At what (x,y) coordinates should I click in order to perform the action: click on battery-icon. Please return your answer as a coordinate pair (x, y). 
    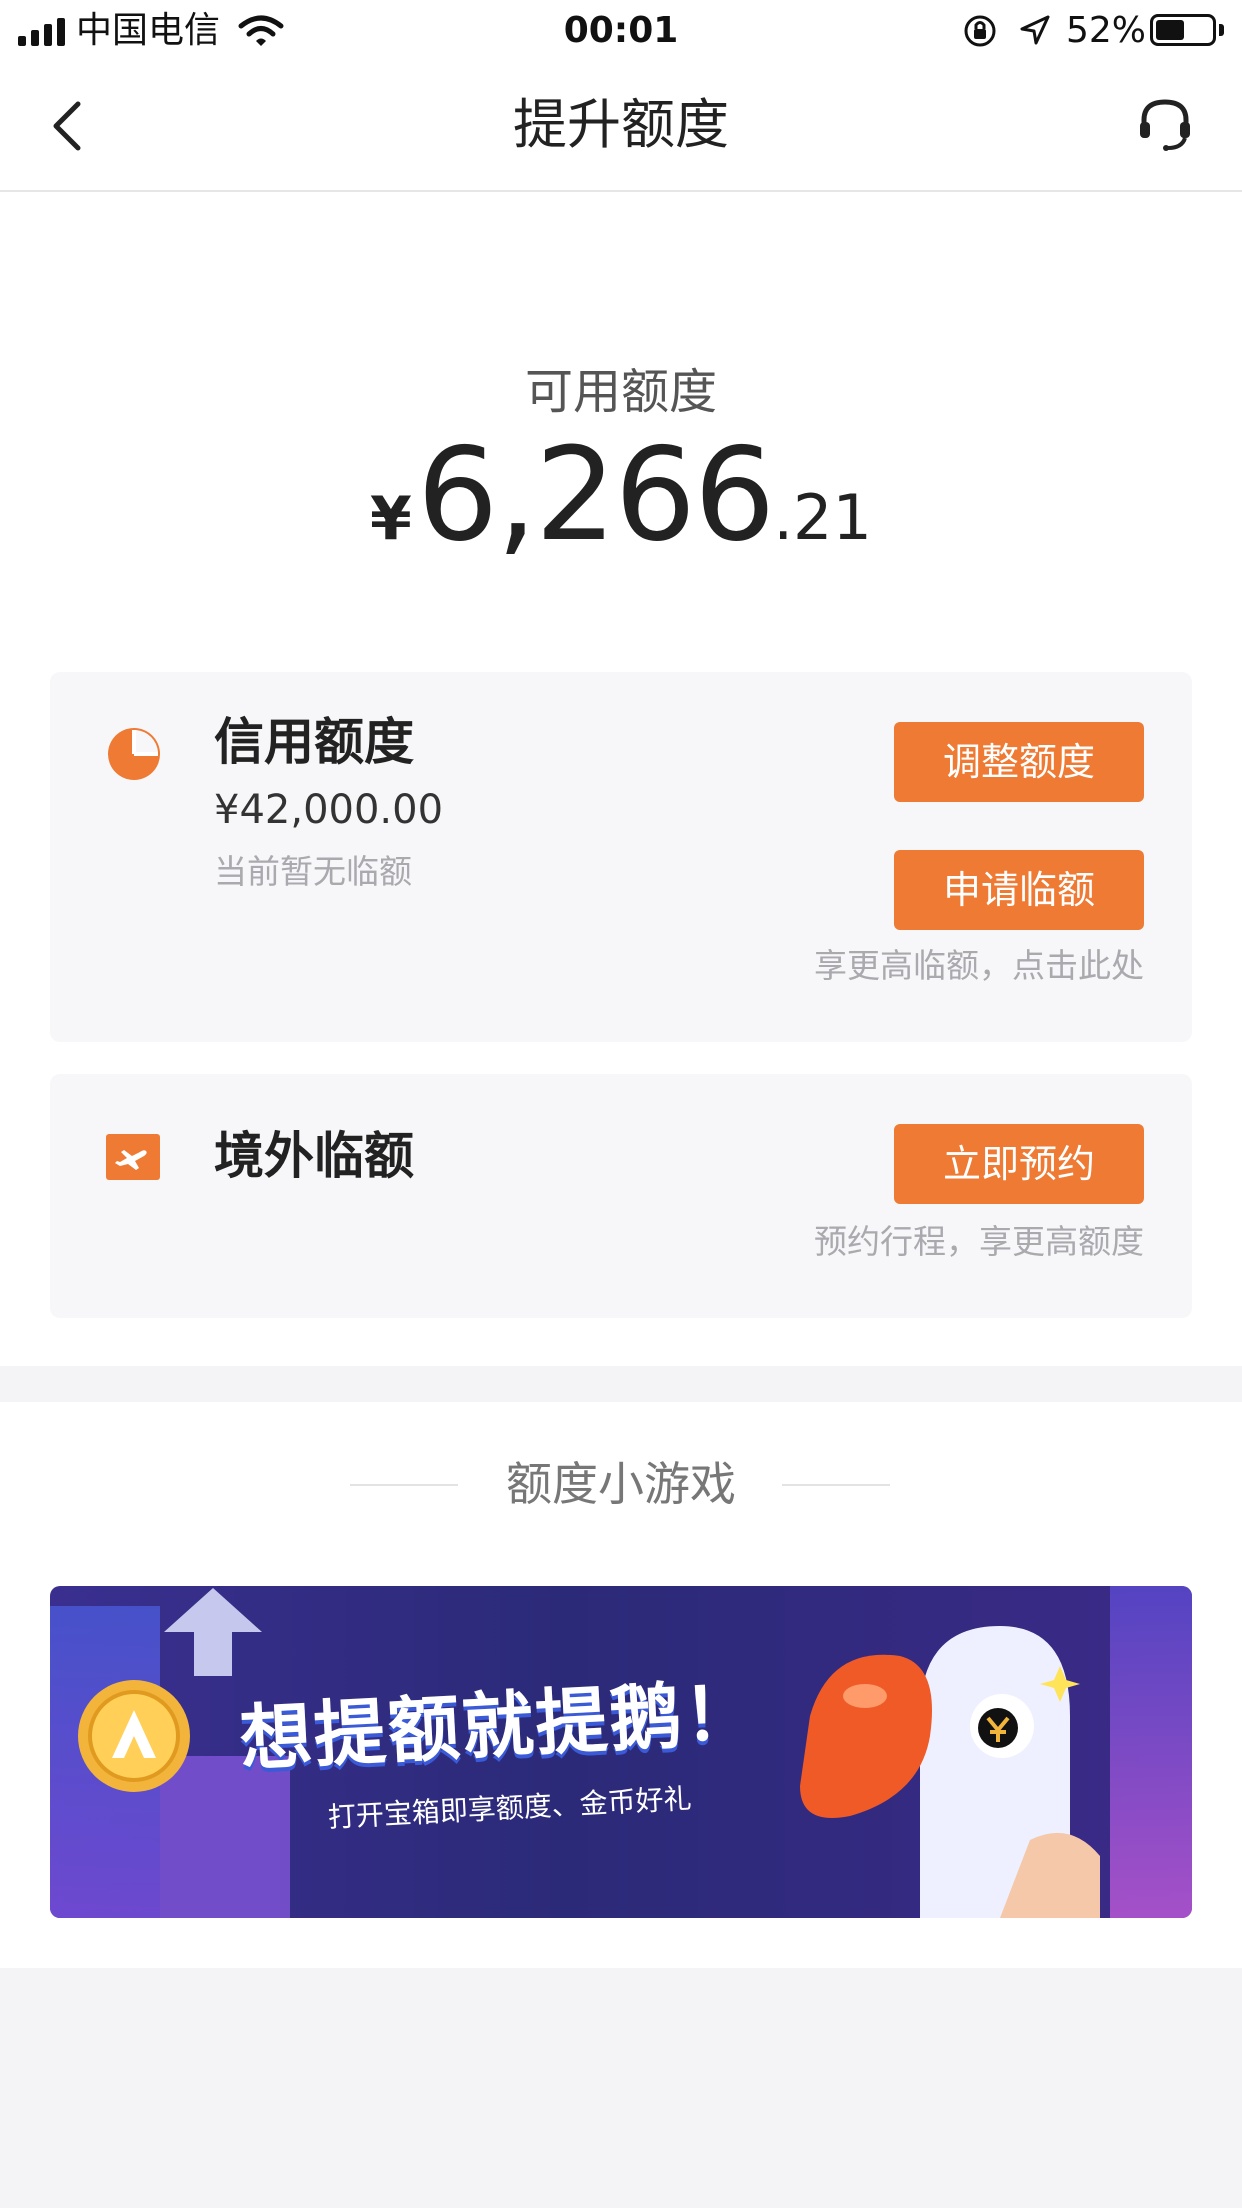
    Looking at the image, I should click on (1183, 30).